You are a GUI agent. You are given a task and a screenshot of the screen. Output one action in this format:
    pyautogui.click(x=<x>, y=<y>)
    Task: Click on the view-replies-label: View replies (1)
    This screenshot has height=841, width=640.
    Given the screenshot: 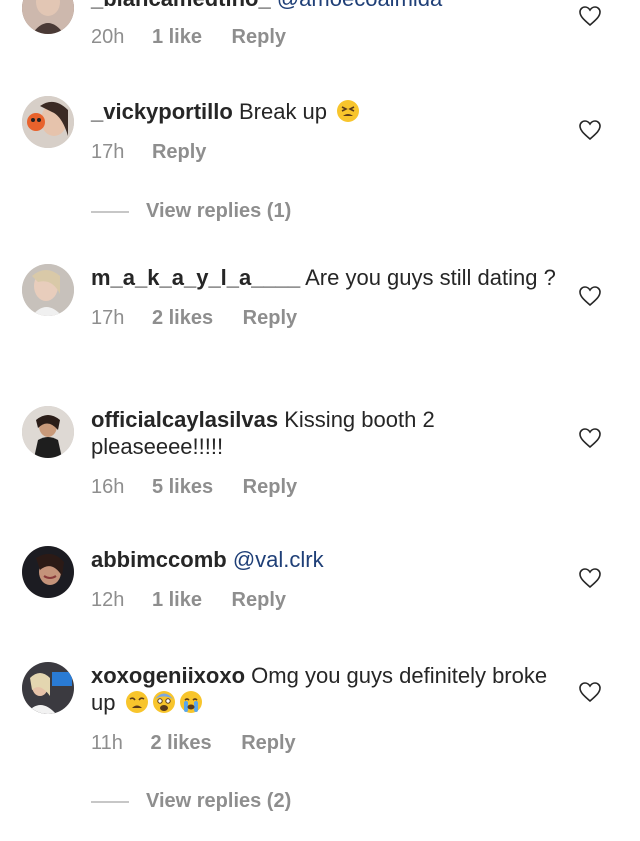 What is the action you would take?
    pyautogui.click(x=219, y=211)
    